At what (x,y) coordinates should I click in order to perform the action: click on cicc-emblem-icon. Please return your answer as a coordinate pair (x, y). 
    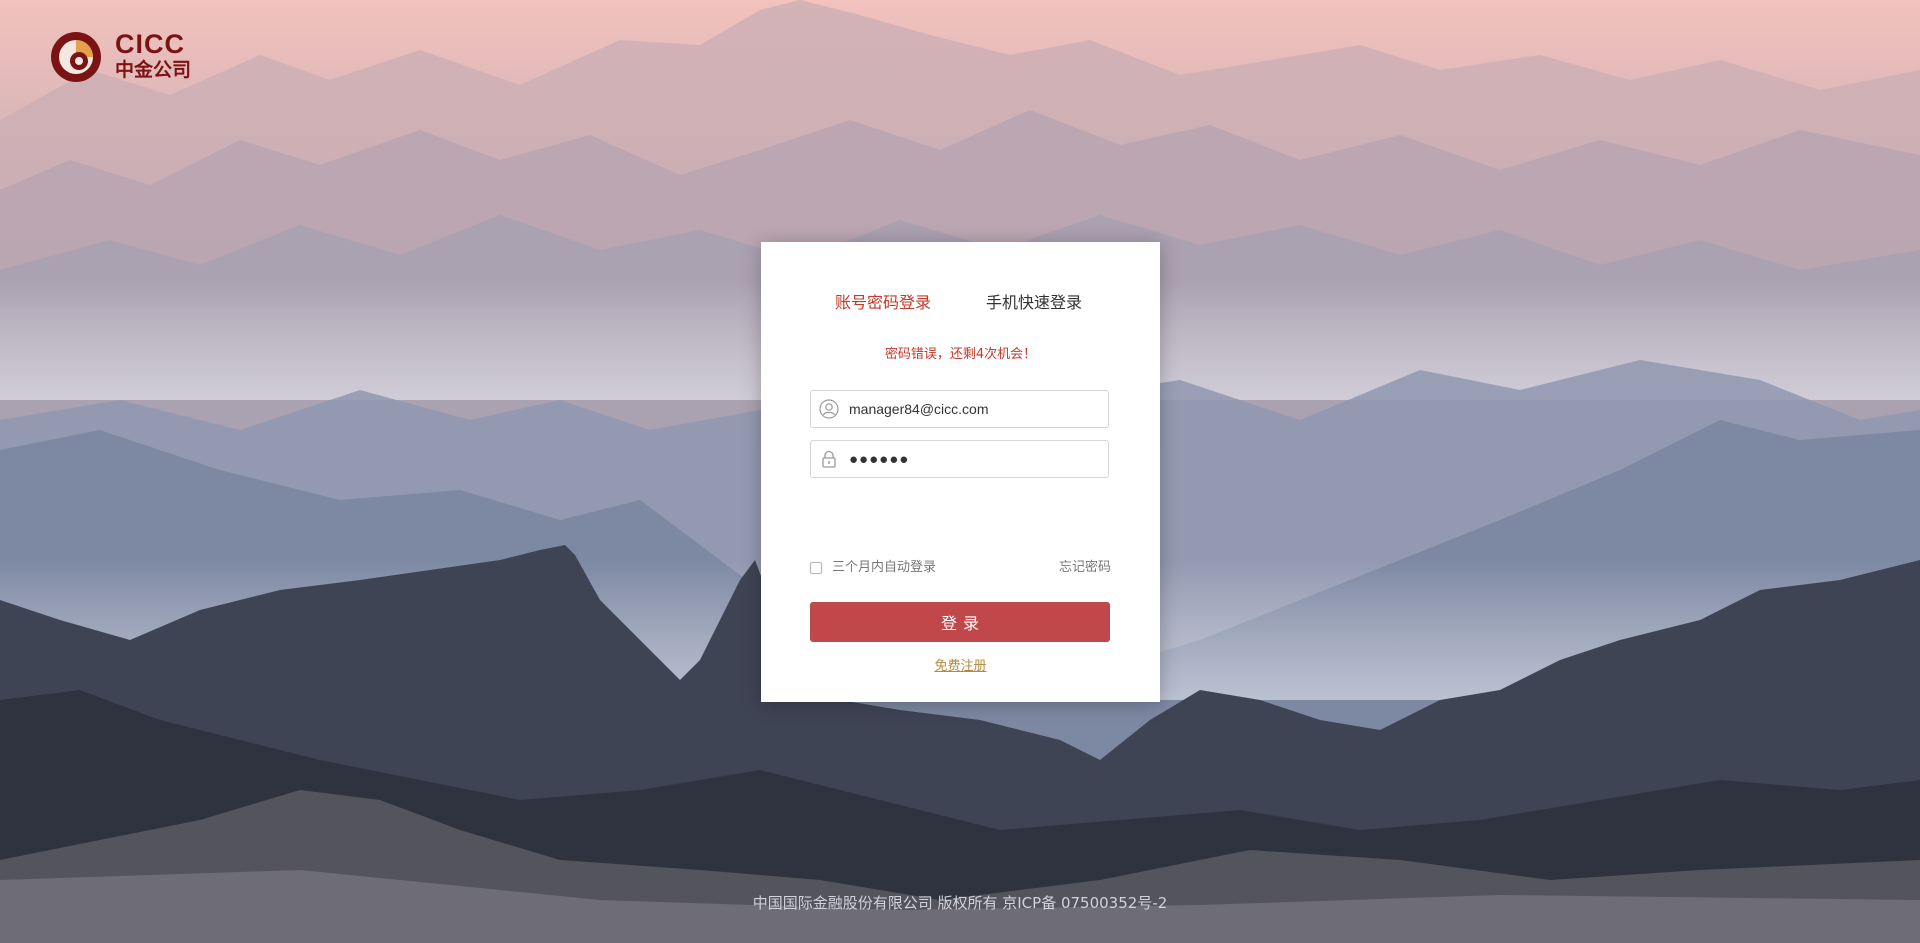
    Looking at the image, I should click on (76, 57).